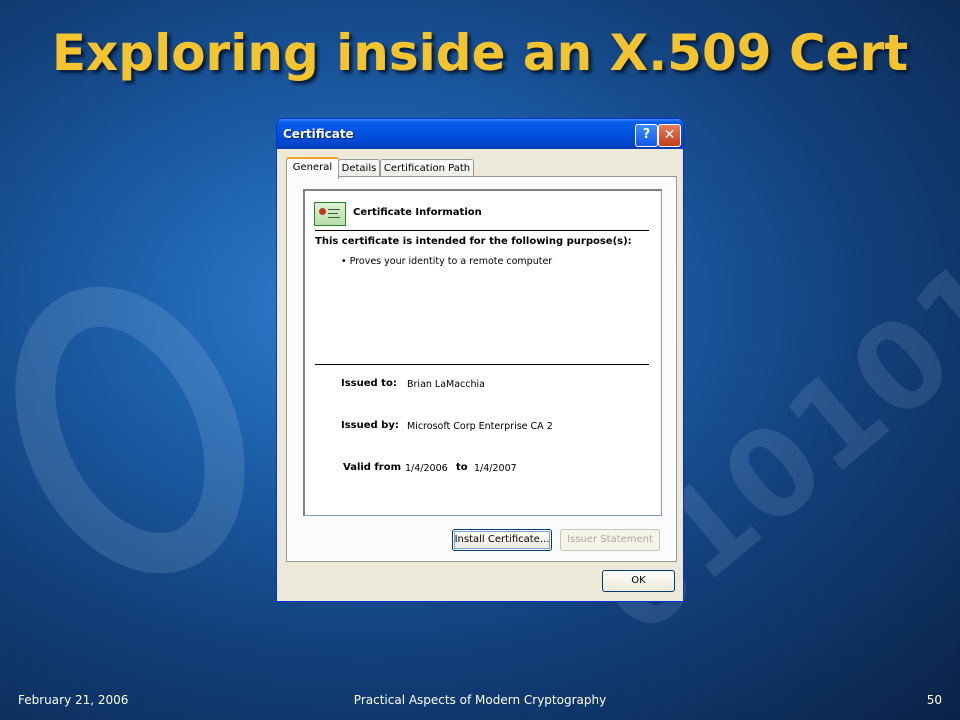  What do you see at coordinates (372, 467) in the screenshot?
I see `valid-from-label: Valid from` at bounding box center [372, 467].